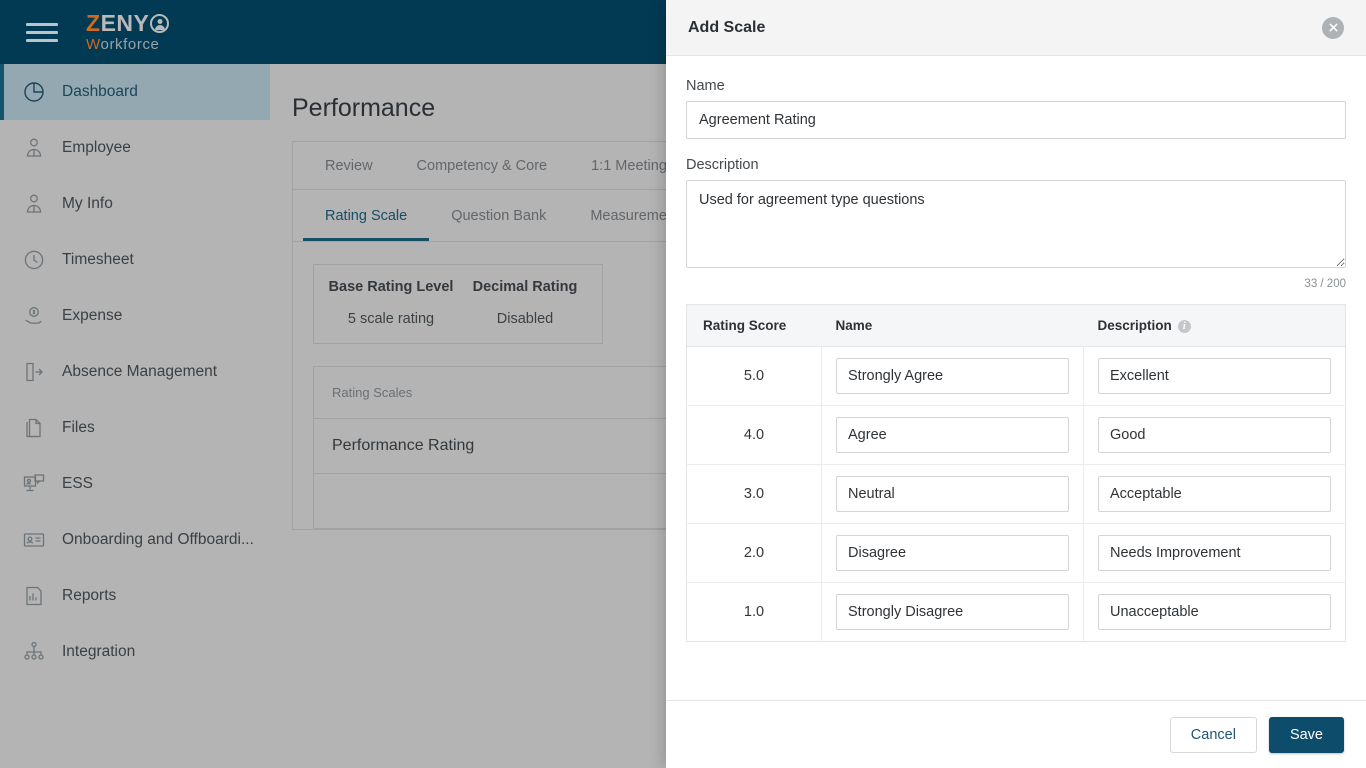  I want to click on tab-competency-and-core: Competency & Core, so click(482, 166).